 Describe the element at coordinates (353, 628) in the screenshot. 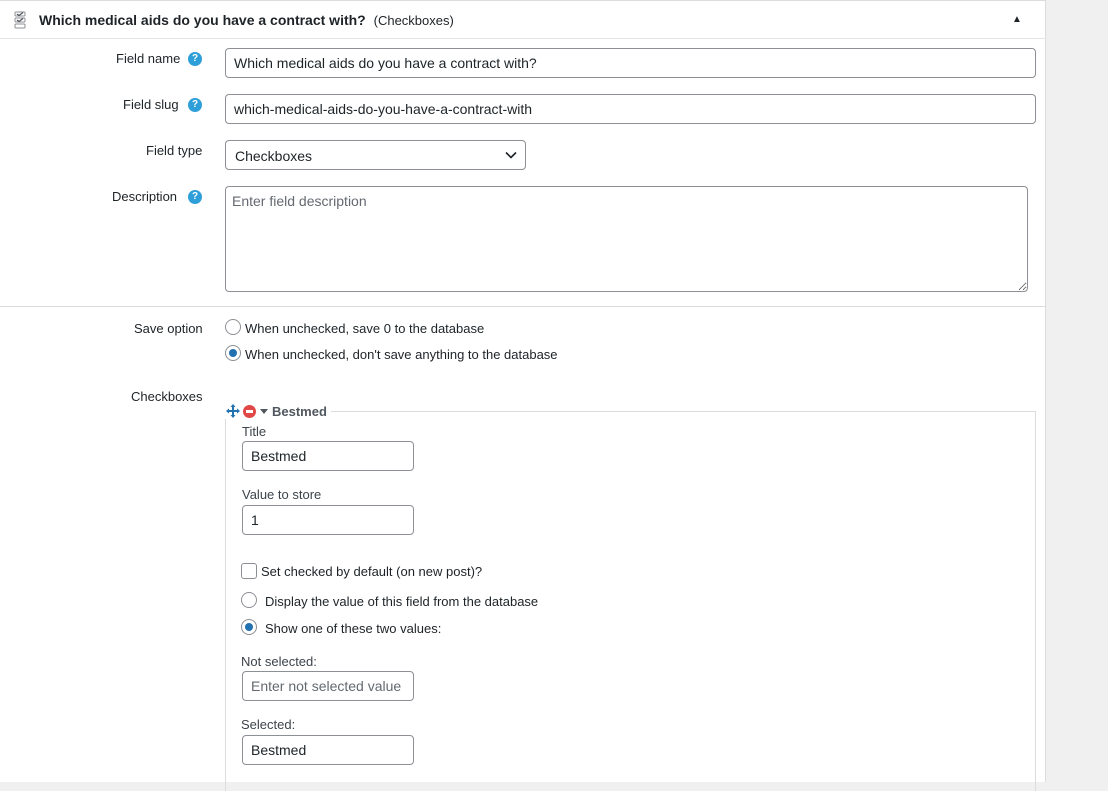

I see `show-two-values-label: Show one of these two values:` at that location.